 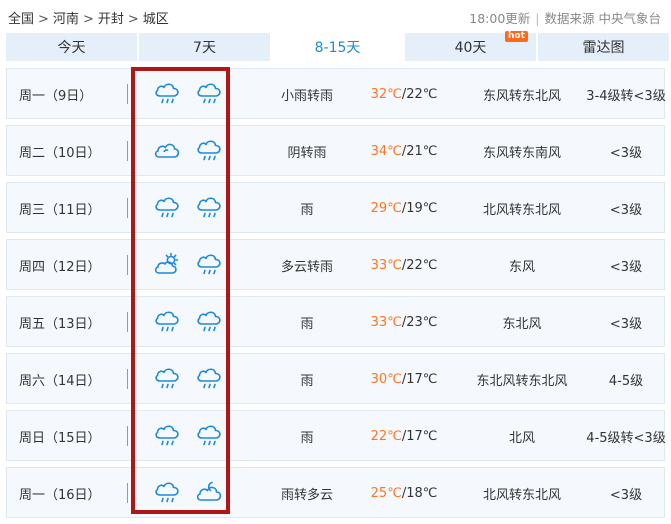 What do you see at coordinates (516, 36) in the screenshot?
I see `hot-badge: hot` at bounding box center [516, 36].